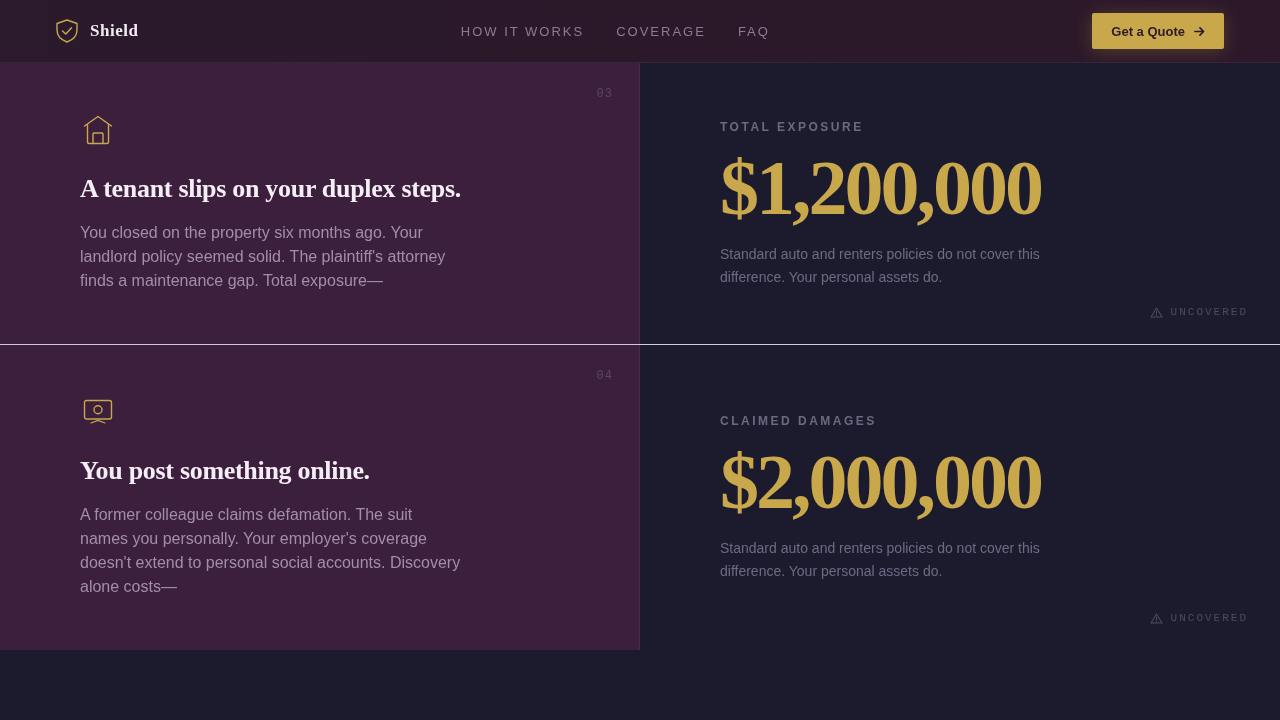  What do you see at coordinates (225, 471) in the screenshot?
I see `scenario-title: You post something online.` at bounding box center [225, 471].